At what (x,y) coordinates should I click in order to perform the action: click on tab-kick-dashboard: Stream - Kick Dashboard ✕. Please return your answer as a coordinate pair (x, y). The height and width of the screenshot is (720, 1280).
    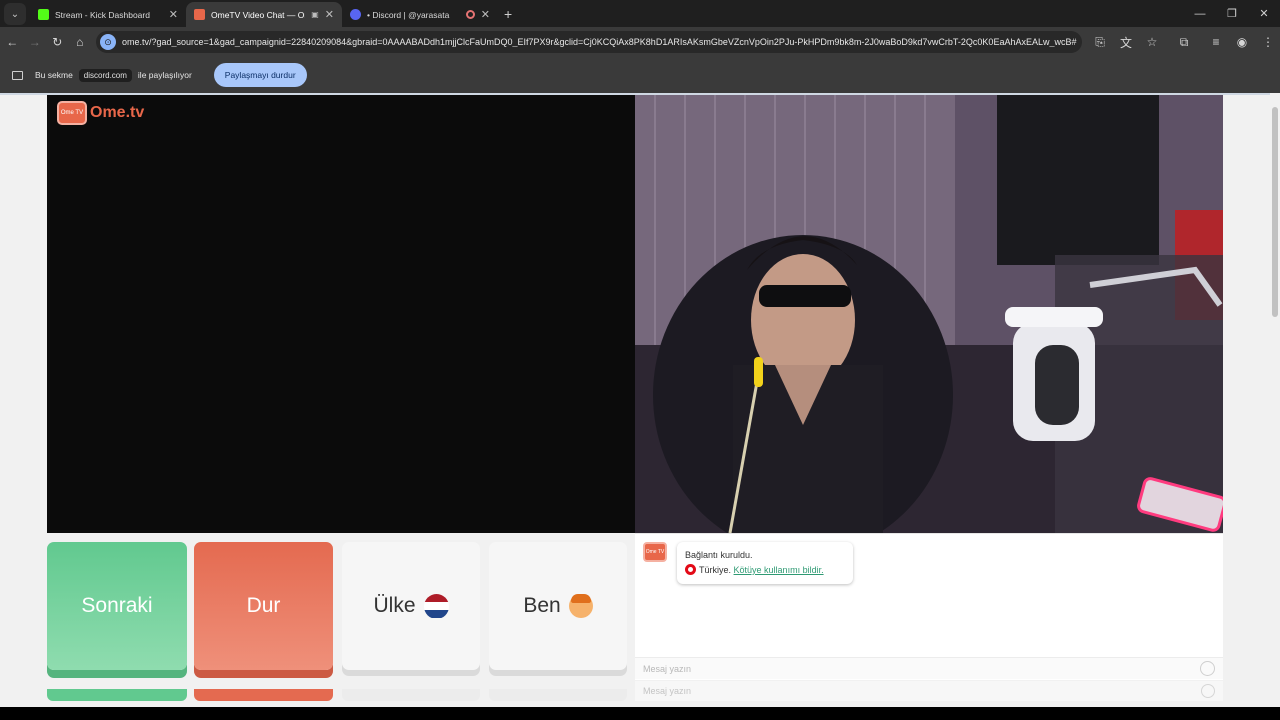
    Looking at the image, I should click on (108, 14).